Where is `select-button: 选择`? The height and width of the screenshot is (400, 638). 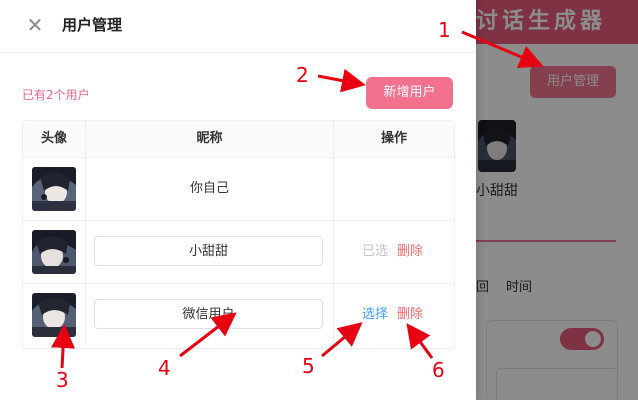 select-button: 选择 is located at coordinates (375, 315).